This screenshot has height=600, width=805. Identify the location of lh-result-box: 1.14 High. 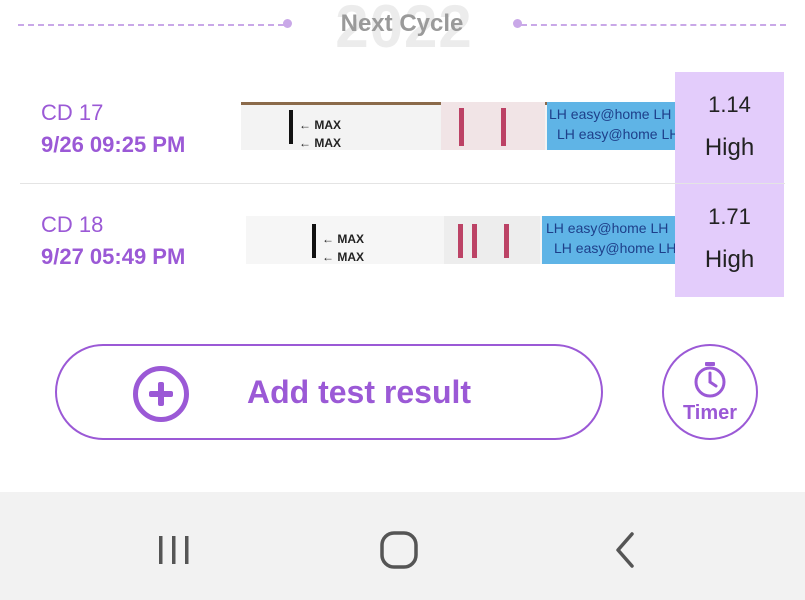
(729, 128).